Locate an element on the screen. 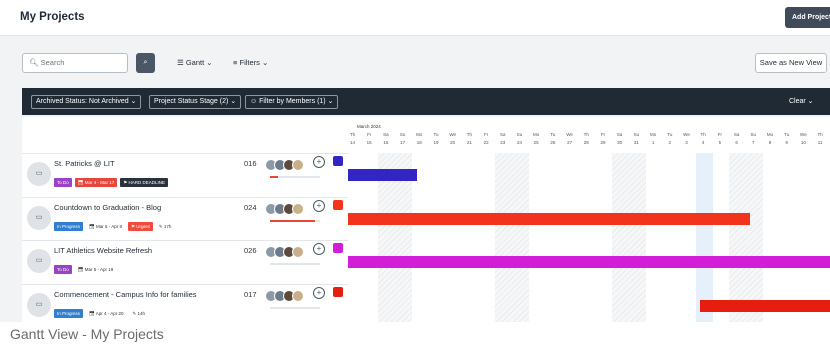 This screenshot has width=830, height=347. page-title: My Projects is located at coordinates (52, 17).